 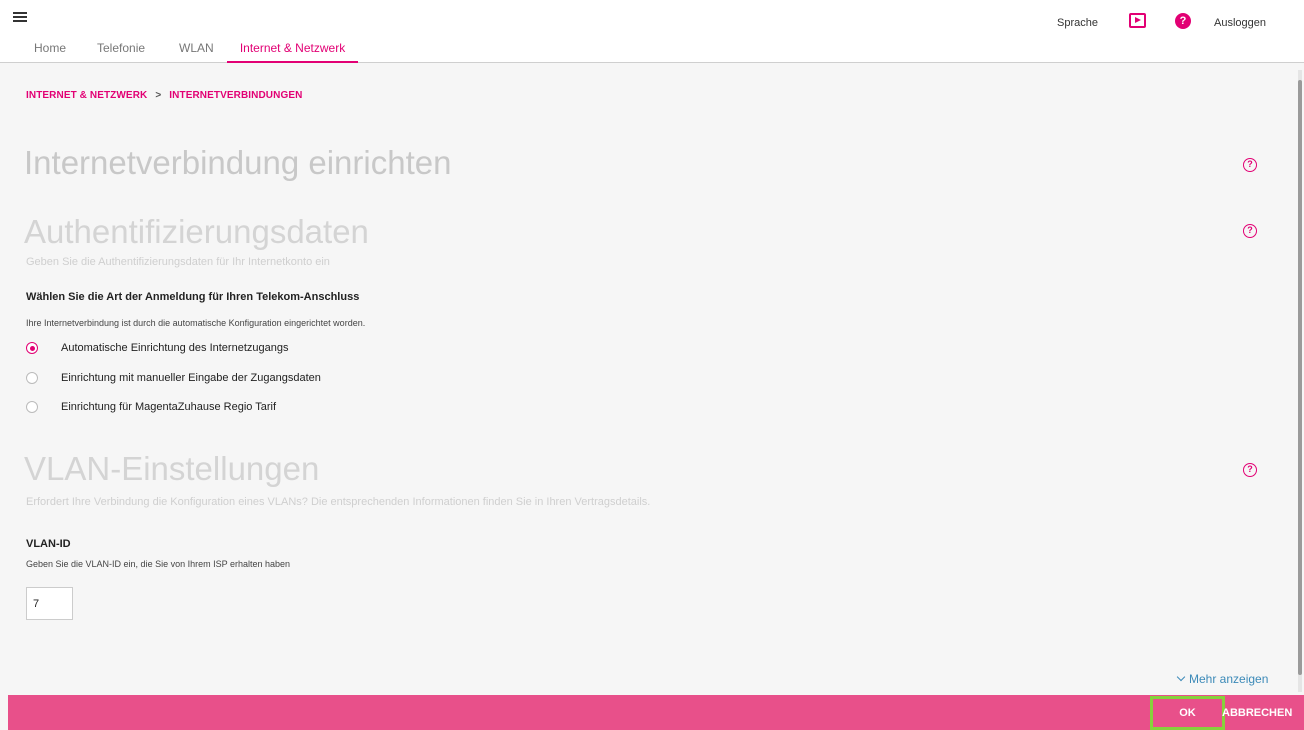 I want to click on help-circle-icon: ?, so click(x=1183, y=21).